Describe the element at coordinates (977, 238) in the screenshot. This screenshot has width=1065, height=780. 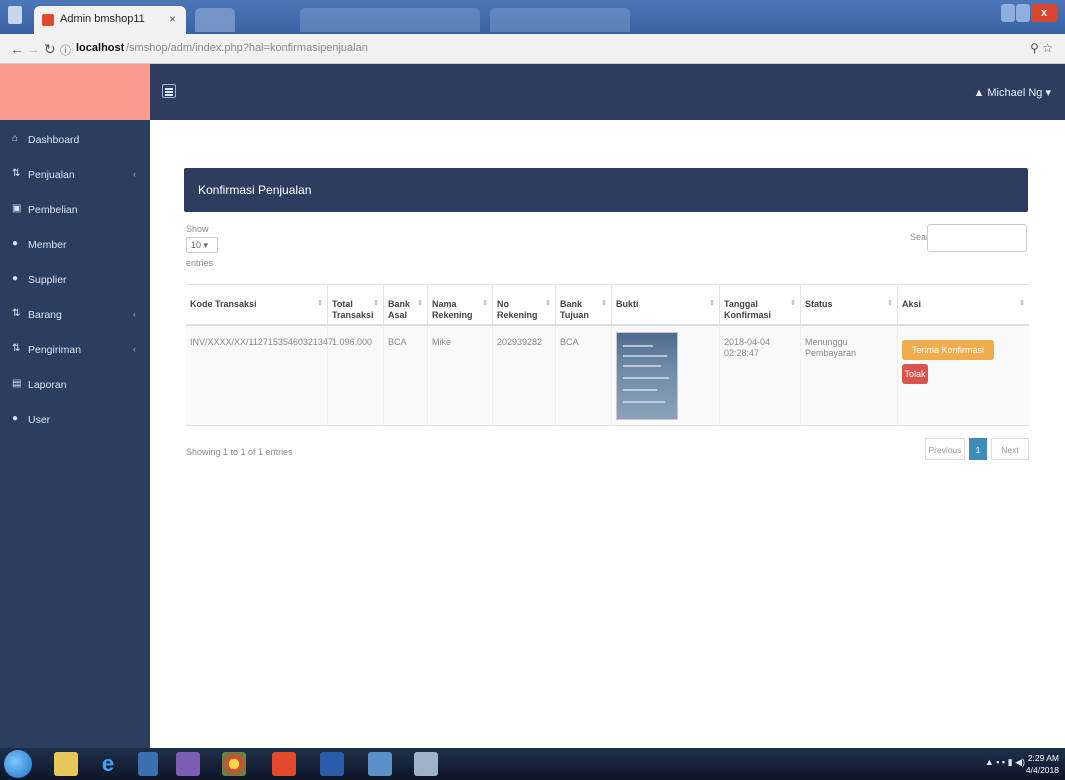
I see `search-input` at that location.